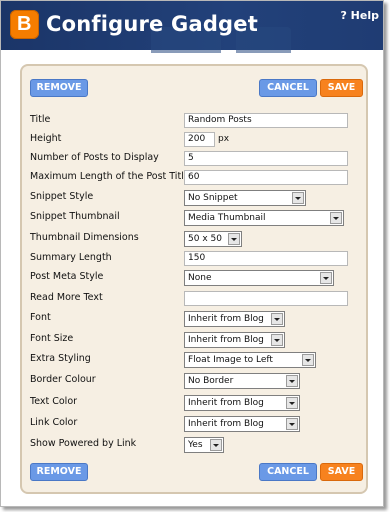 This screenshot has height=512, width=390. I want to click on font-select: Inherit from Blog, so click(234, 319).